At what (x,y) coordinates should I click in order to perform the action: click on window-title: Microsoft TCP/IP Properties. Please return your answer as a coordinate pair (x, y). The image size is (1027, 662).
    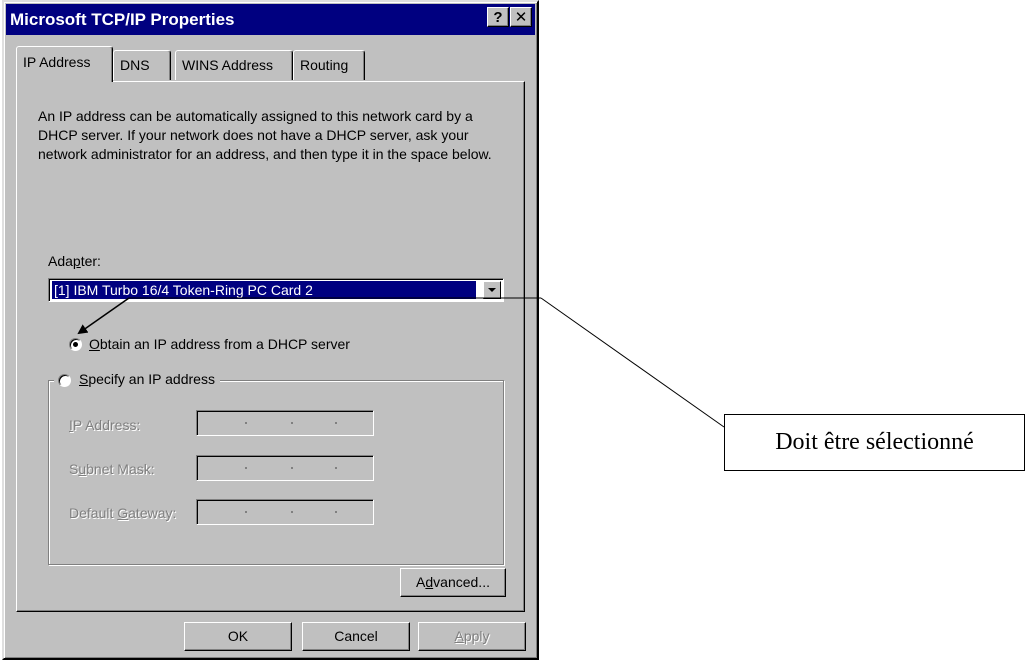
    Looking at the image, I should click on (122, 19).